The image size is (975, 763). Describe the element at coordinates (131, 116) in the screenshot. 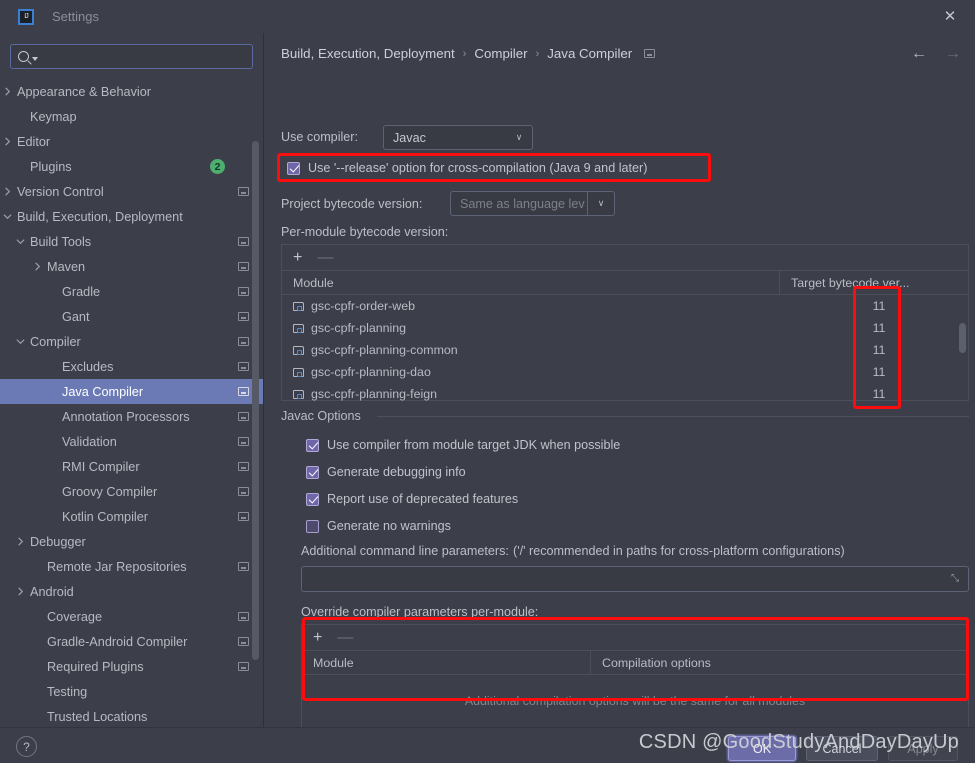

I see `sidebar-item-keymap: Keymap` at that location.